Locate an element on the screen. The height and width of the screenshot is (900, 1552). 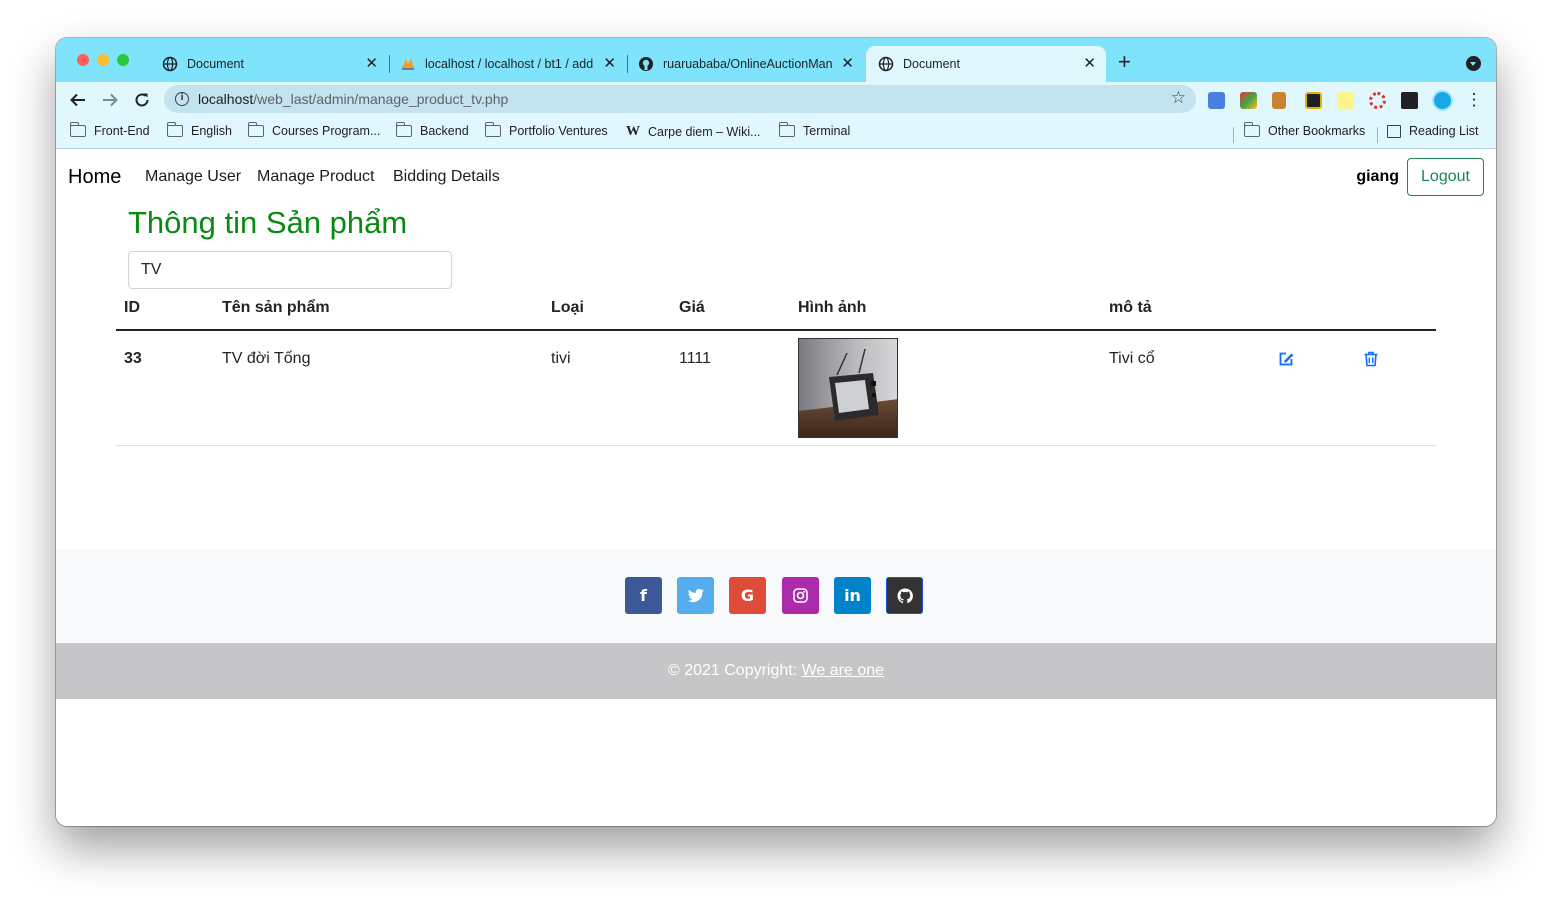
logout-button: Logout is located at coordinates (1445, 177).